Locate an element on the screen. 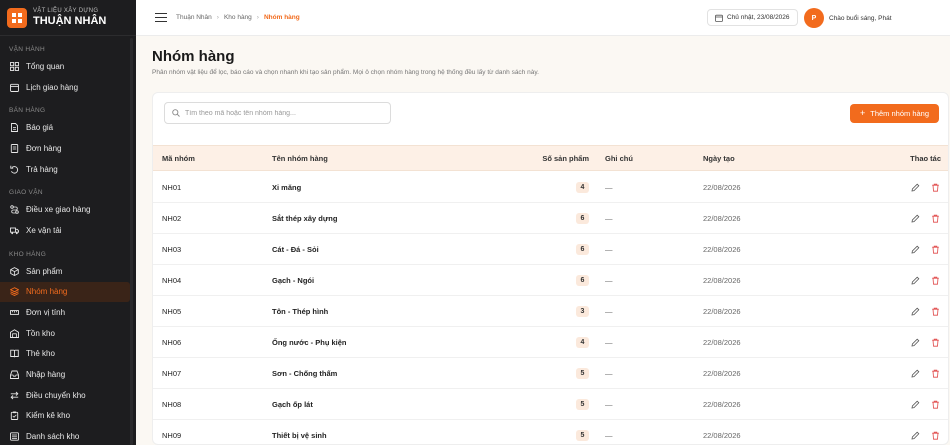 This screenshot has height=445, width=950. sidebar-item: Xe vận tải is located at coordinates (68, 230).